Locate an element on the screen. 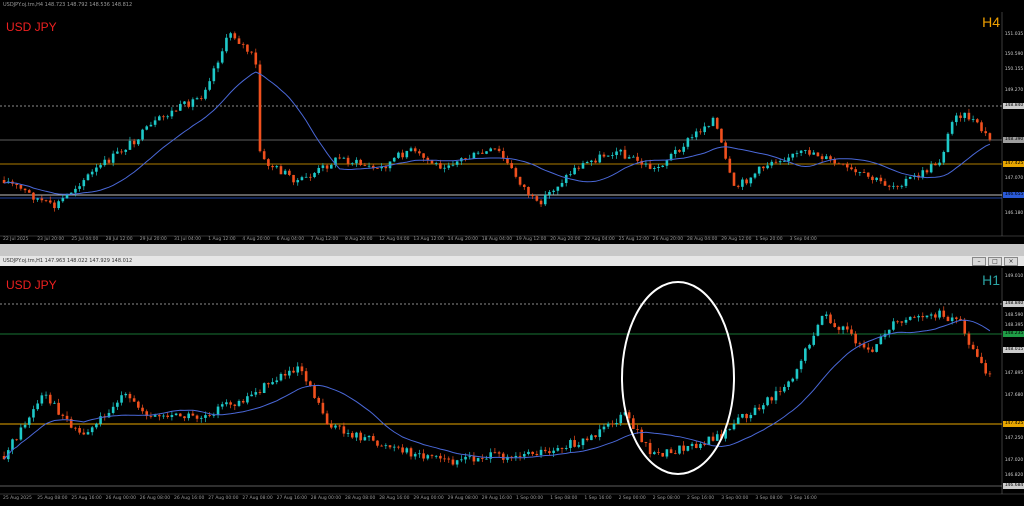 This screenshot has height=506, width=1024. time-axis-label: 3 Sep 04:00 is located at coordinates (803, 239).